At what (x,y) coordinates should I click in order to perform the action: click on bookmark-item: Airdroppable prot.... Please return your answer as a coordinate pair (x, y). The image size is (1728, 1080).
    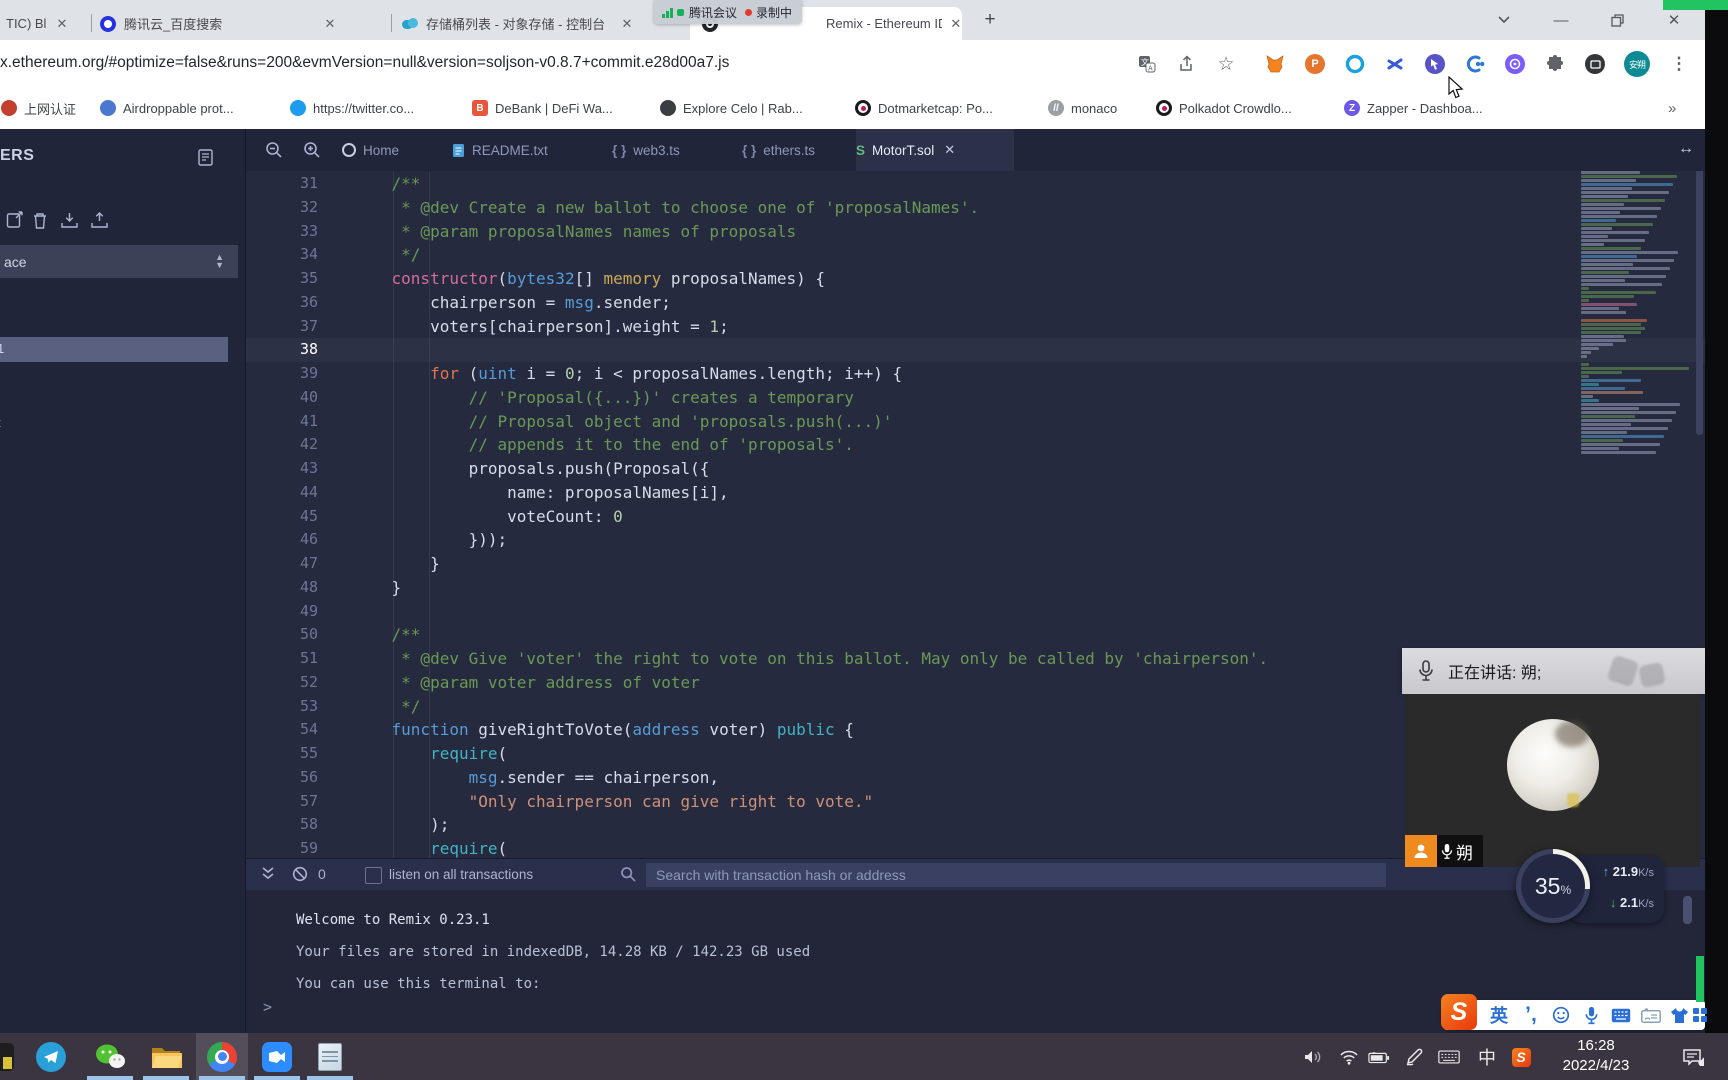
    Looking at the image, I should click on (167, 108).